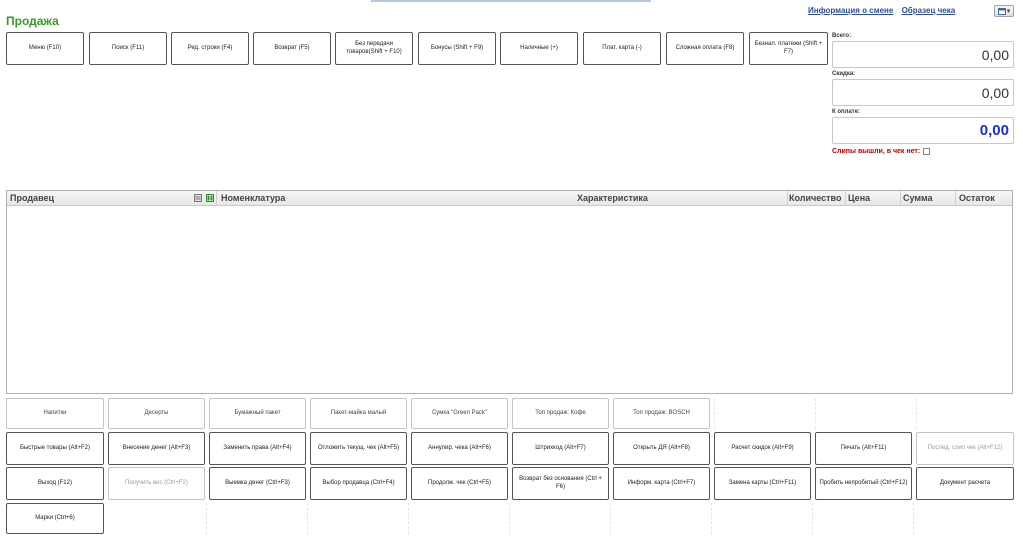 Image resolution: width=1023 pixels, height=540 pixels. I want to click on chevron-down-icon: ▾, so click(1008, 11).